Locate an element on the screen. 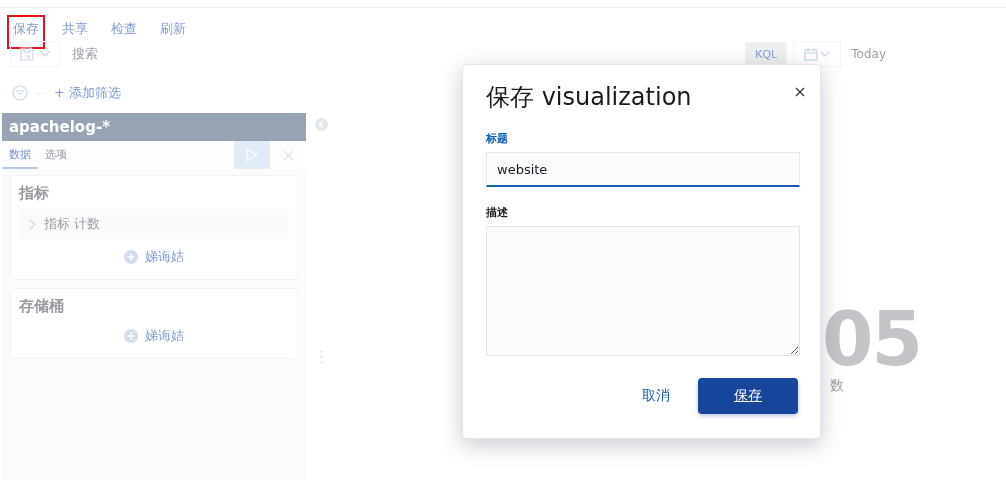 The height and width of the screenshot is (483, 1006). metric-label: 数 is located at coordinates (837, 386).